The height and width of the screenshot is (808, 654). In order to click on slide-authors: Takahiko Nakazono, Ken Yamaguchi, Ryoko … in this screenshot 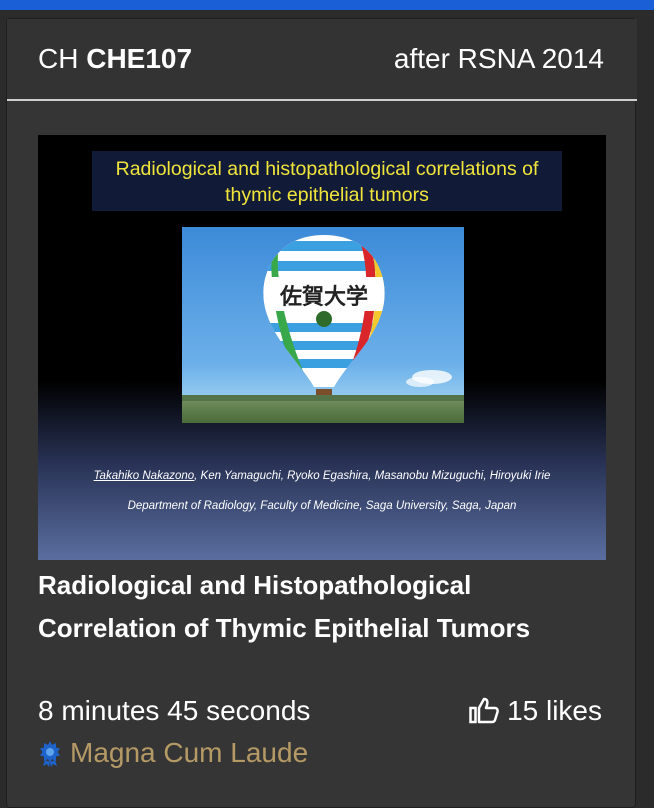, I will do `click(322, 476)`.